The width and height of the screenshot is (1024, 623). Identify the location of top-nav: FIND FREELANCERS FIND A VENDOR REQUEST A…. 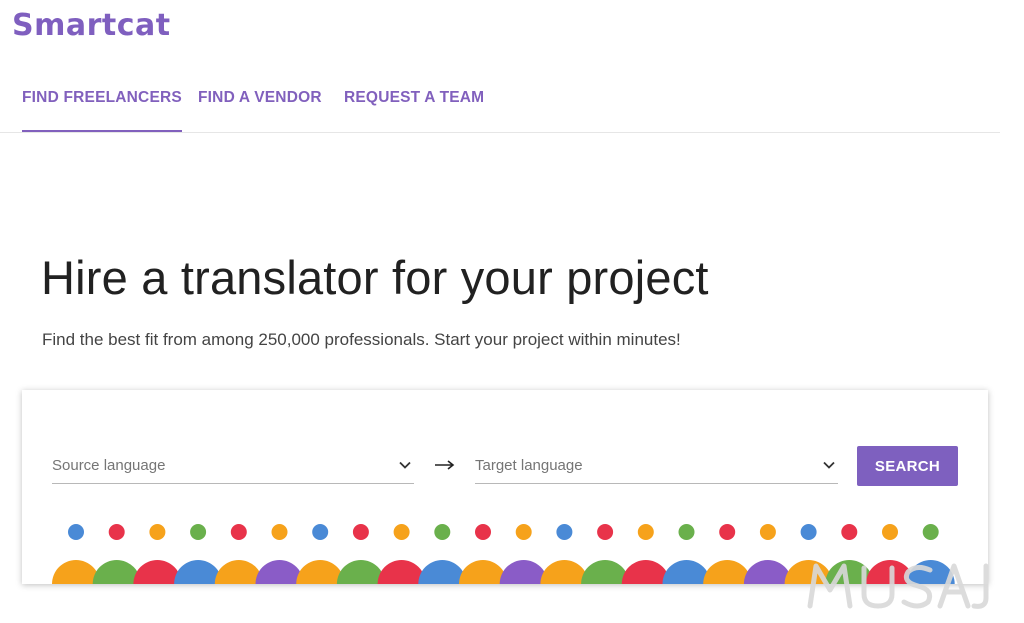
(500, 101).